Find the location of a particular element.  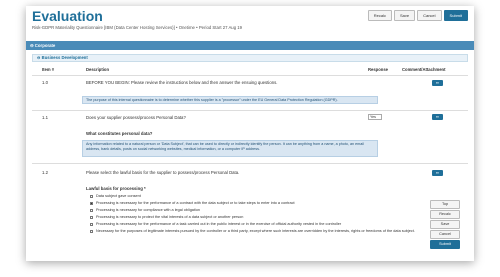

top-button: Top is located at coordinates (445, 204).